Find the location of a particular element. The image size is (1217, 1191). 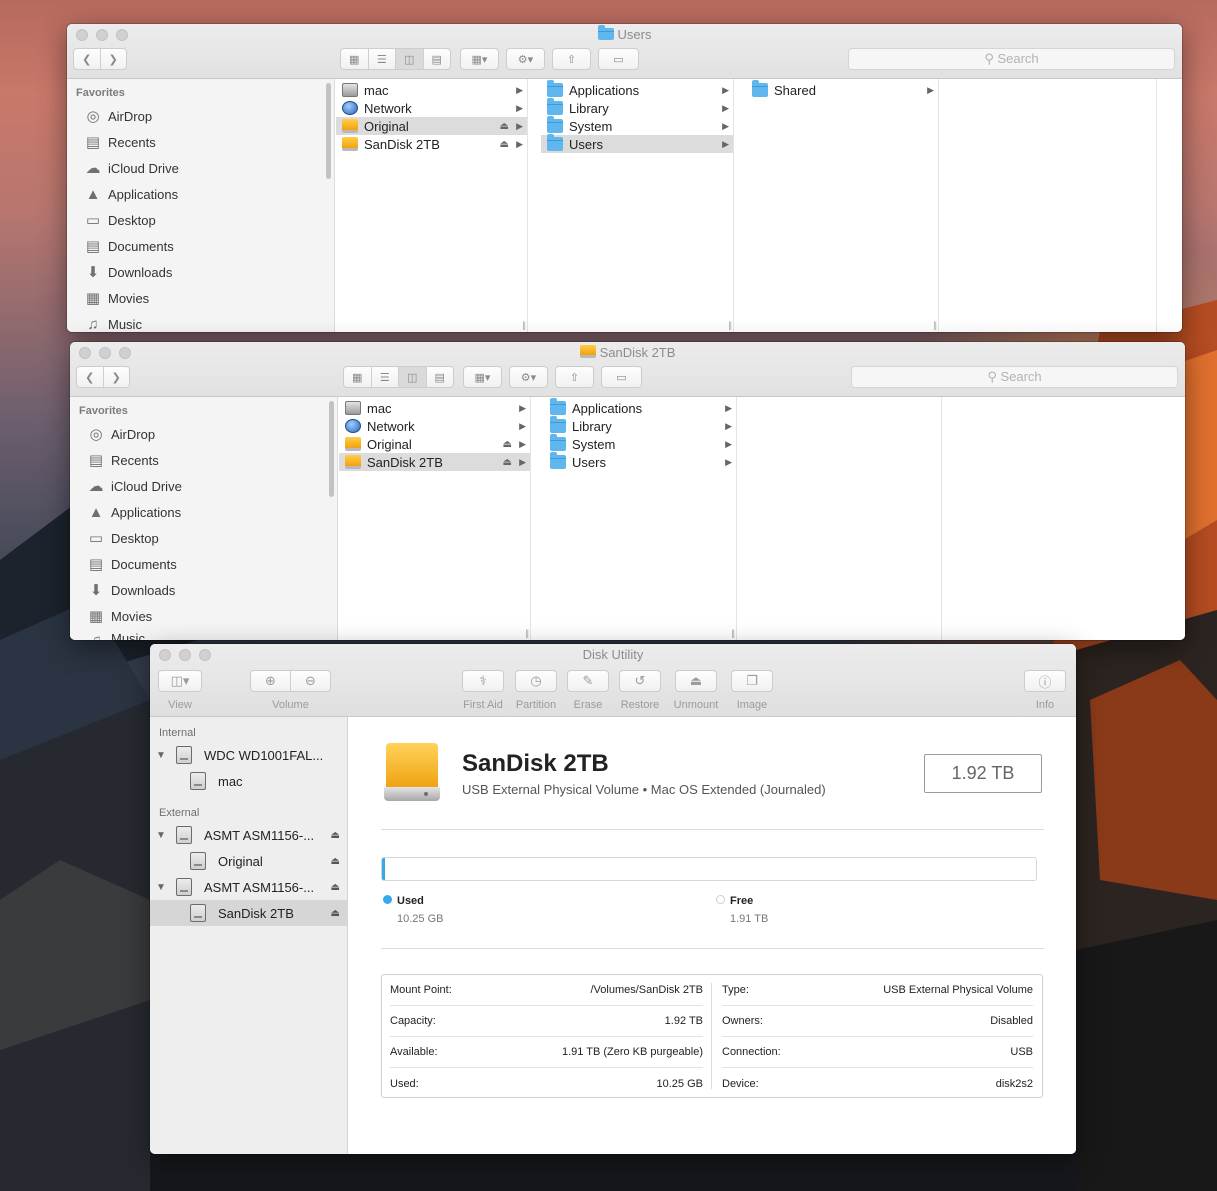

info-value: USB External Physical Volume is located at coordinates (958, 990).